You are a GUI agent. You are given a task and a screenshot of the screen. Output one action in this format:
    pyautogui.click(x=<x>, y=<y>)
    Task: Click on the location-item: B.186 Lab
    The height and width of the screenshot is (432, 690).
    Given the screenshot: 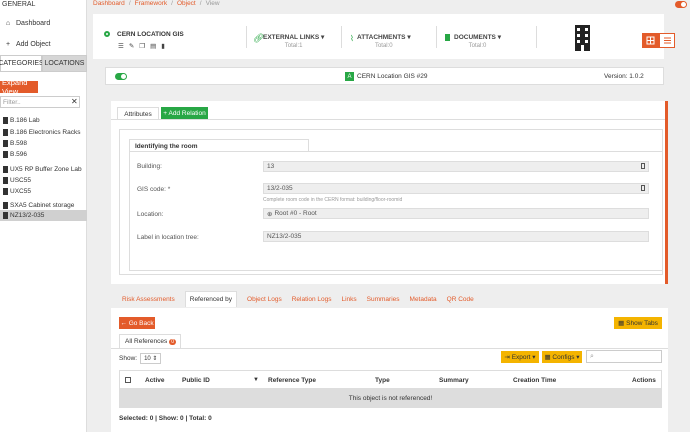 What is the action you would take?
    pyautogui.click(x=43, y=120)
    